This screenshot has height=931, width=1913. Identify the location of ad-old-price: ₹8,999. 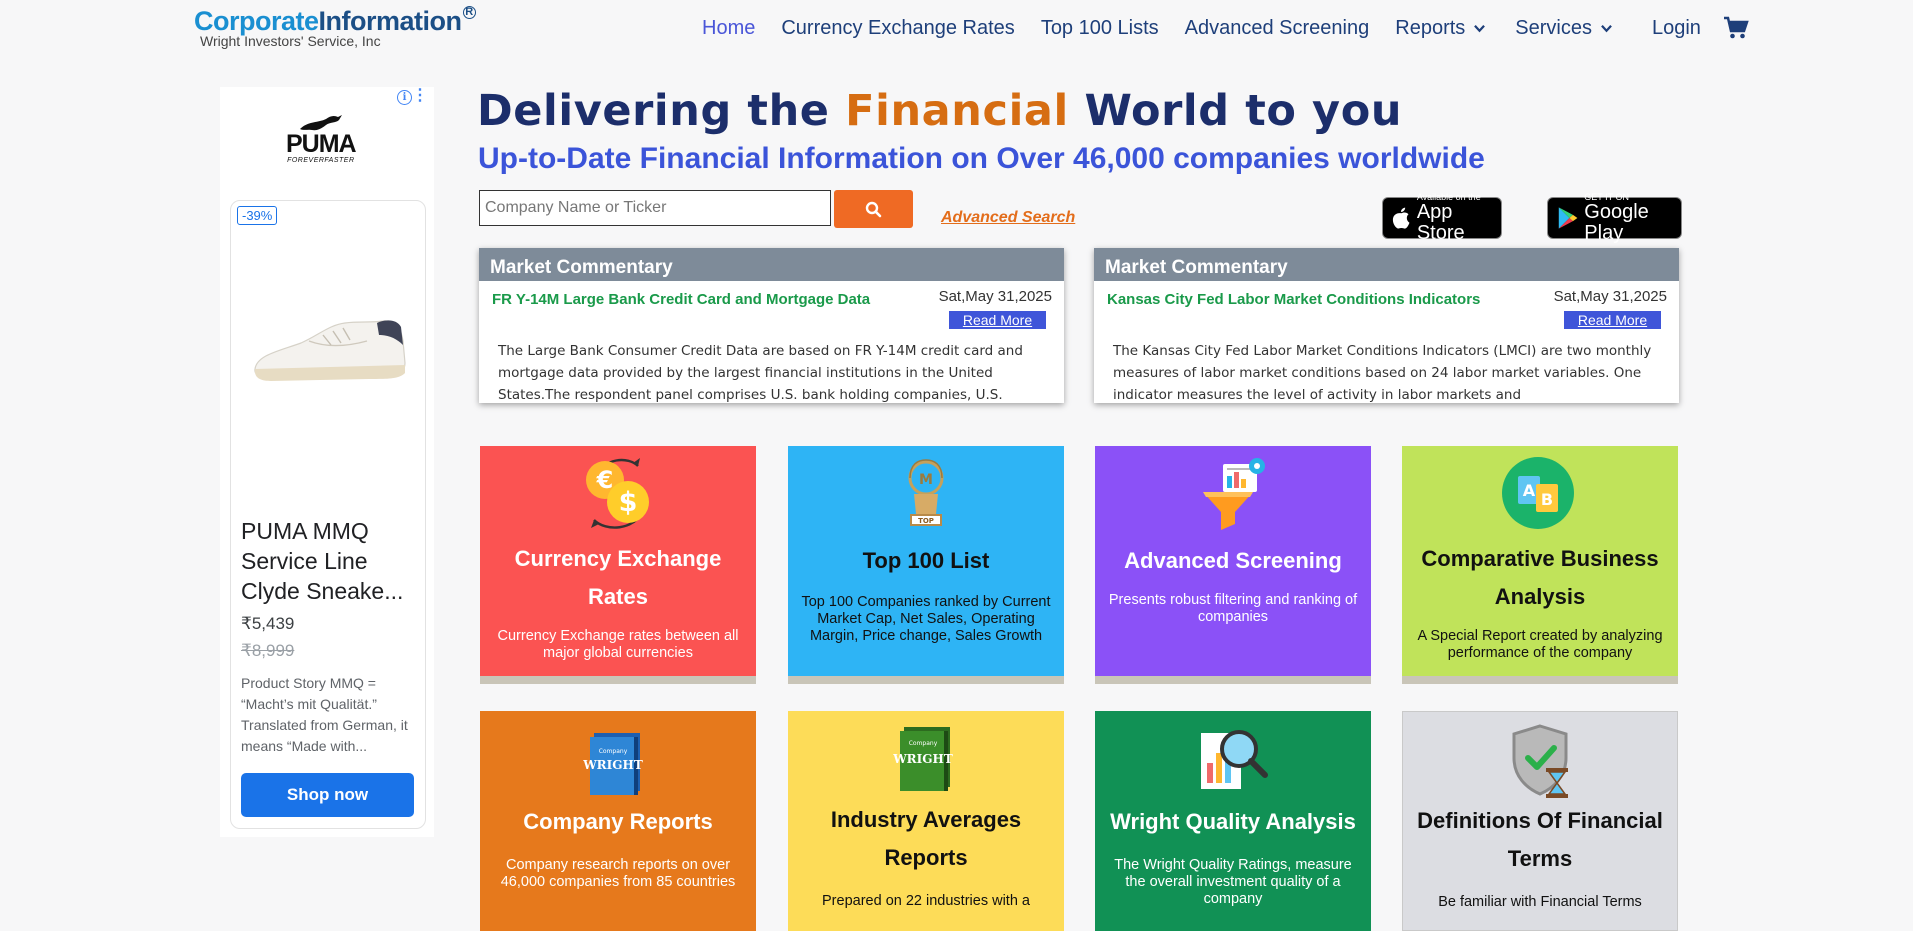
(268, 650).